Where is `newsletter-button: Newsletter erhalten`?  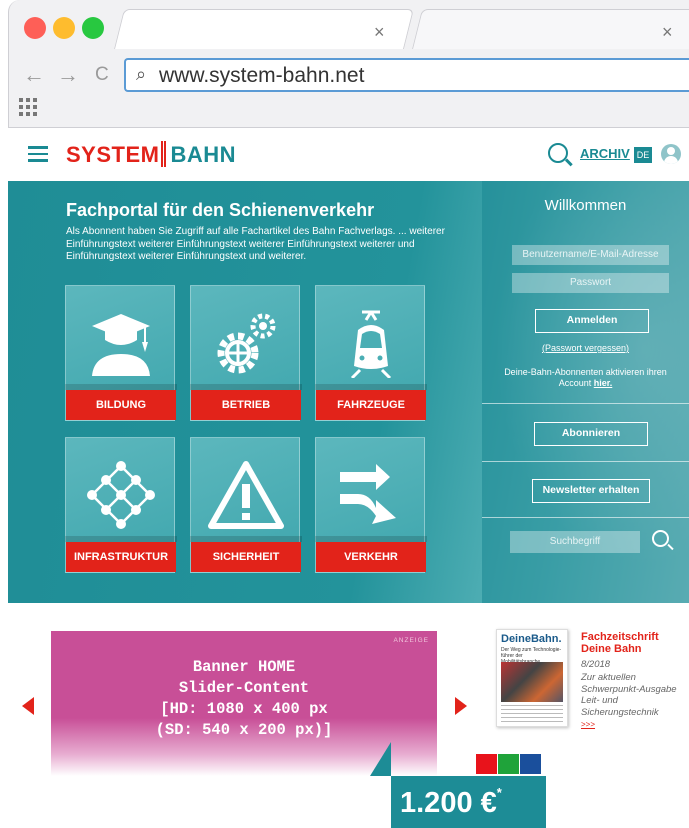 newsletter-button: Newsletter erhalten is located at coordinates (591, 491).